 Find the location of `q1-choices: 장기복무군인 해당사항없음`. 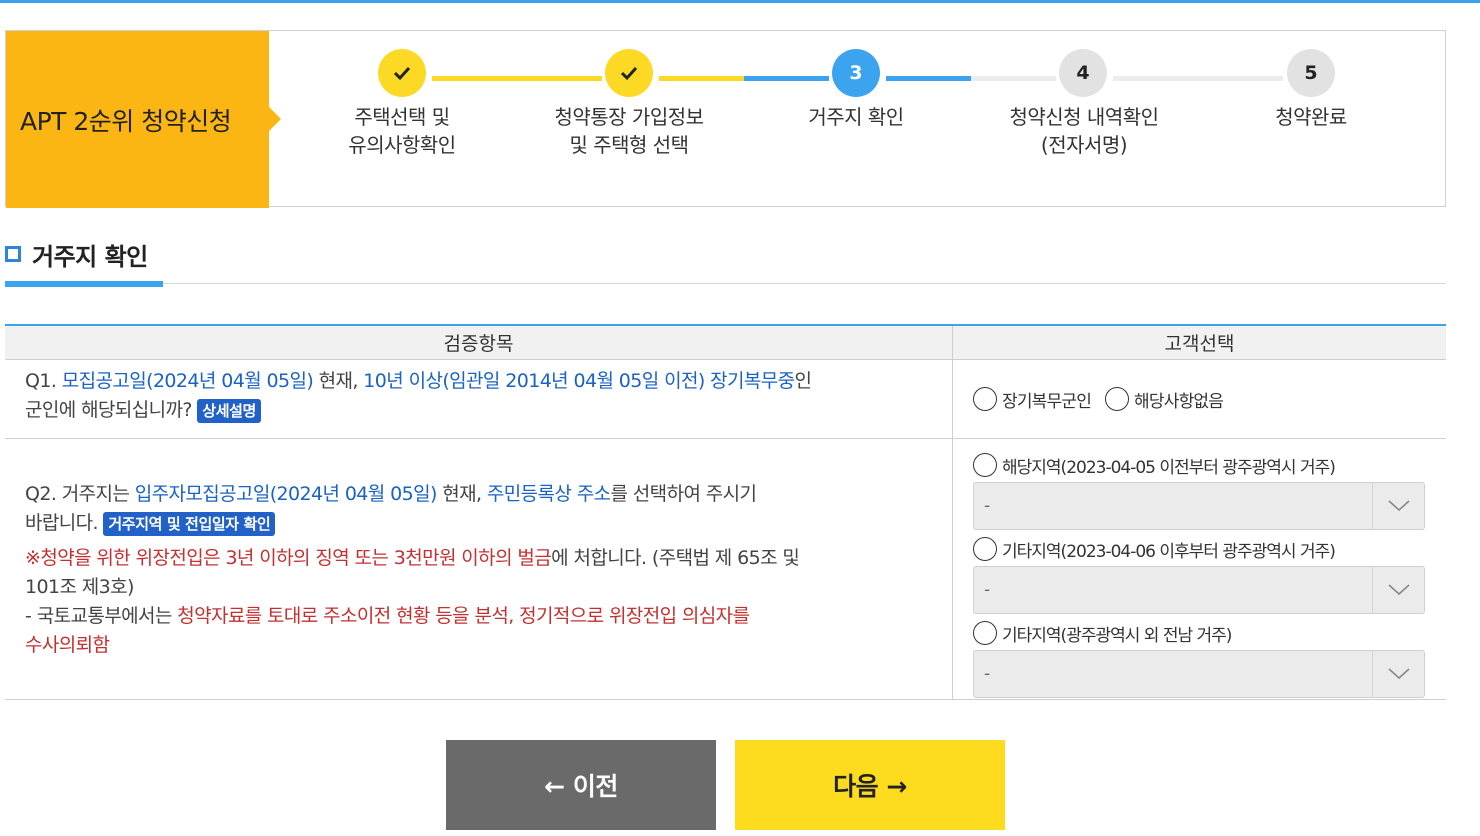

q1-choices: 장기복무군인 해당사항없음 is located at coordinates (1199, 399).